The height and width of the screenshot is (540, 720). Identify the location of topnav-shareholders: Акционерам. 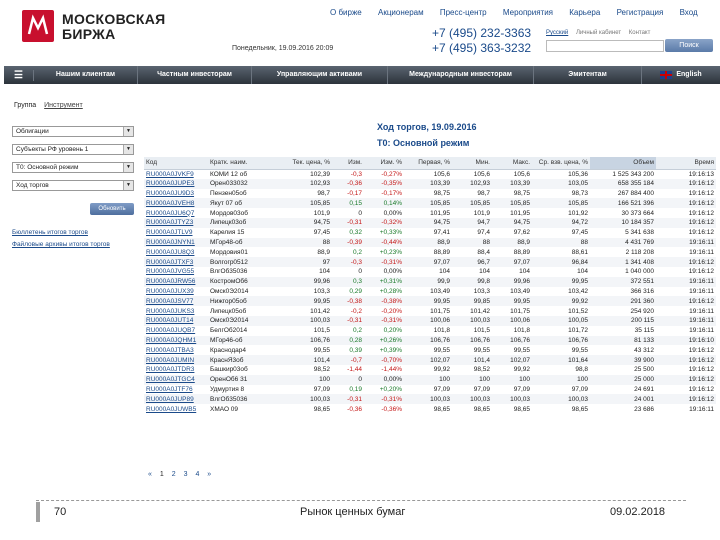
(401, 12).